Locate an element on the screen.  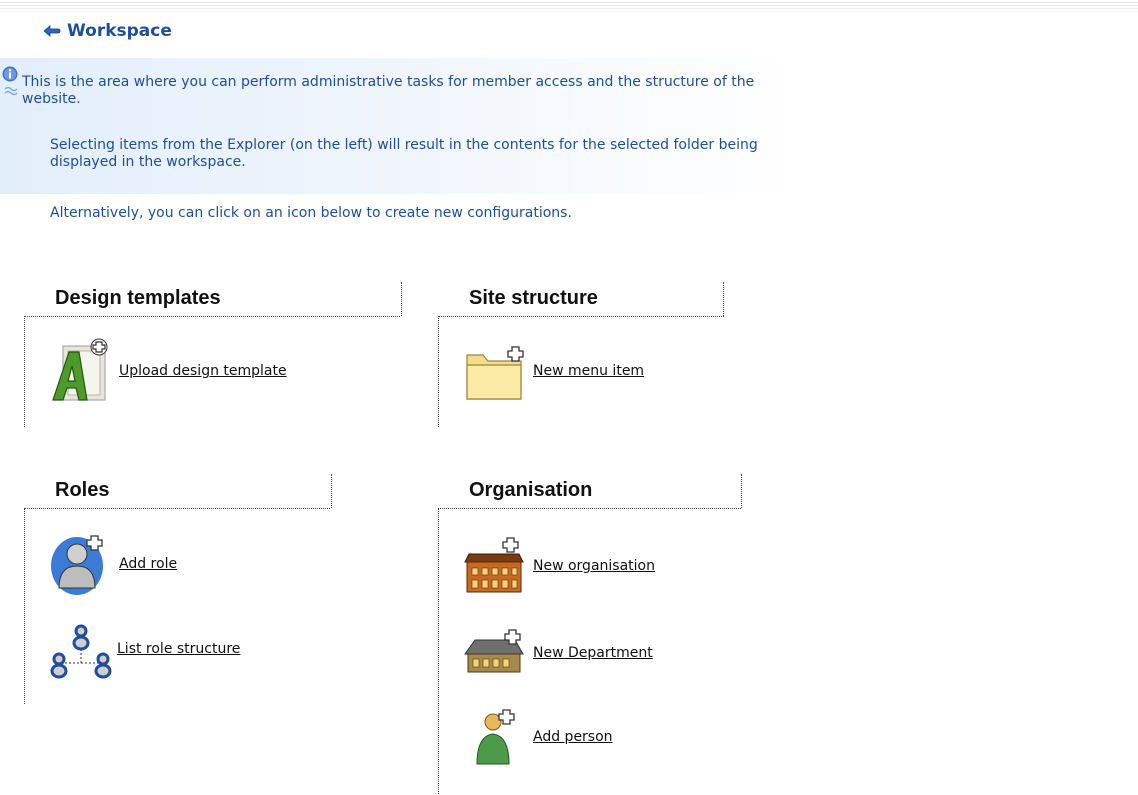
section-title: Design templates is located at coordinates (138, 298).